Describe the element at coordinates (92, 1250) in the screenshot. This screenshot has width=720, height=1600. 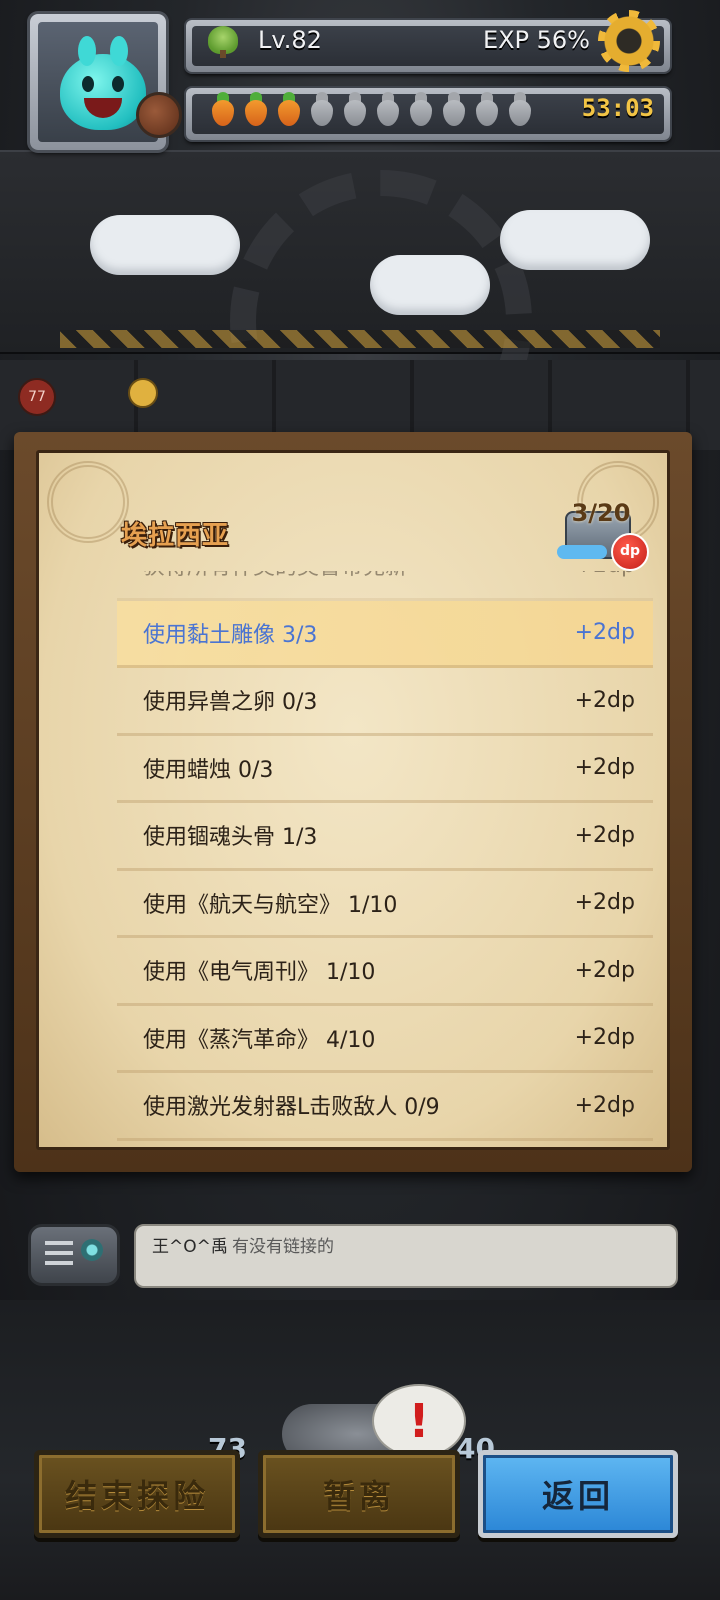
I see `chat-eye-icon` at that location.